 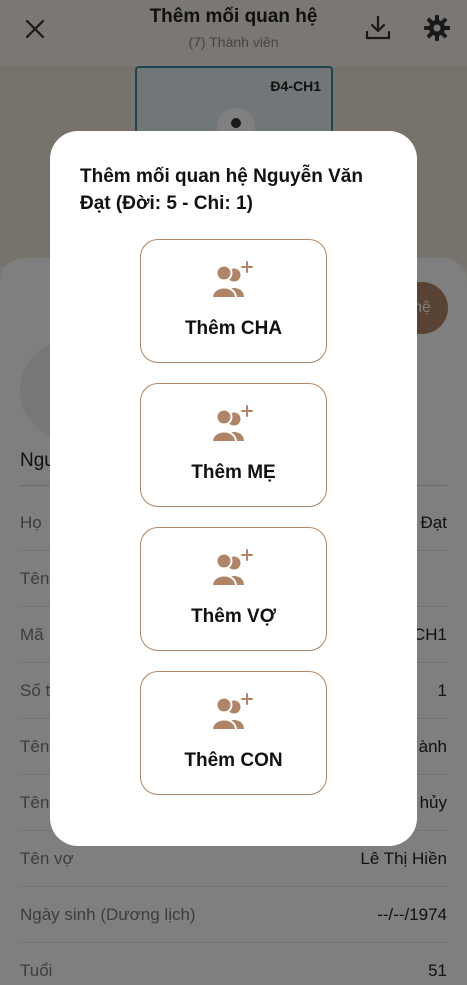 What do you see at coordinates (233, 616) in the screenshot?
I see `option-label: Thêm VỢ` at bounding box center [233, 616].